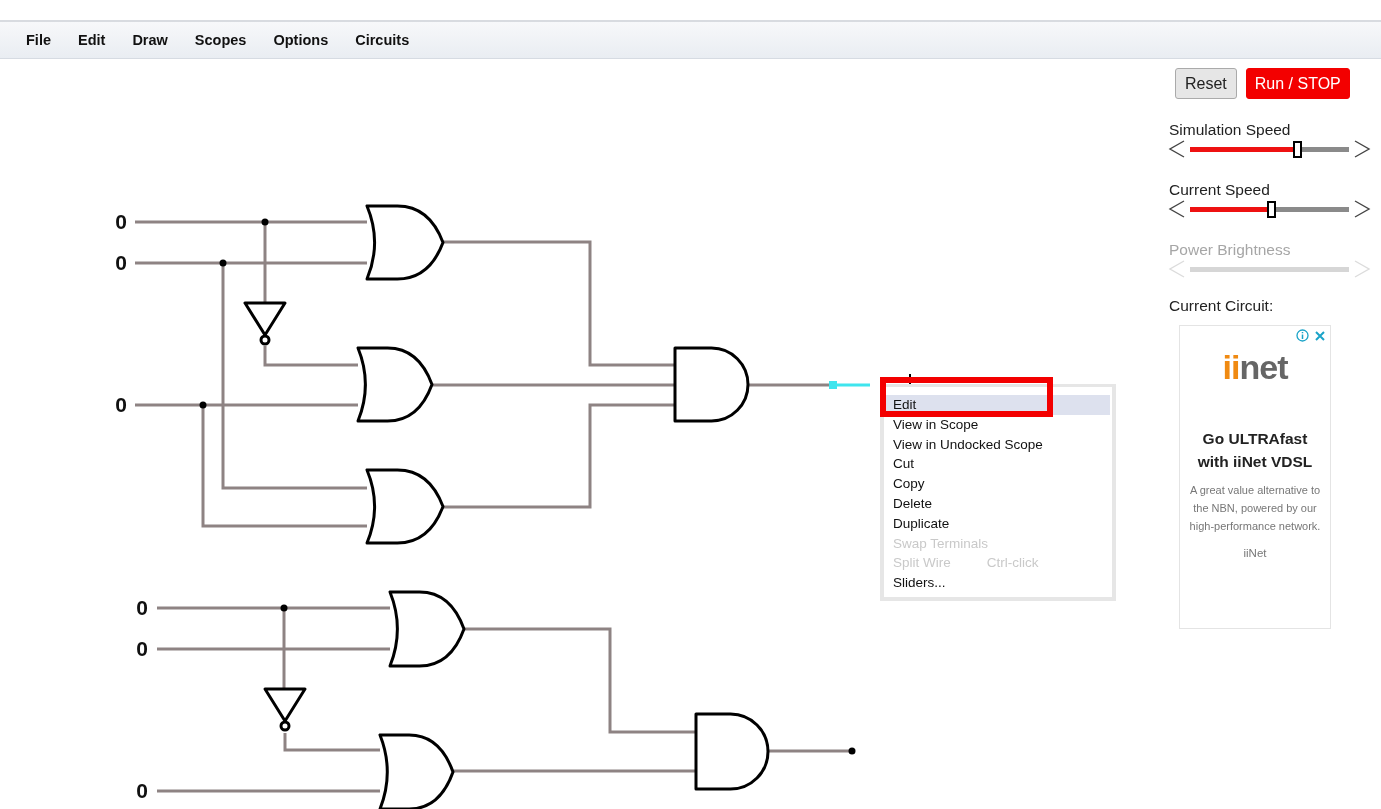  I want to click on run-stop-button: Run / STOP, so click(1297, 83).